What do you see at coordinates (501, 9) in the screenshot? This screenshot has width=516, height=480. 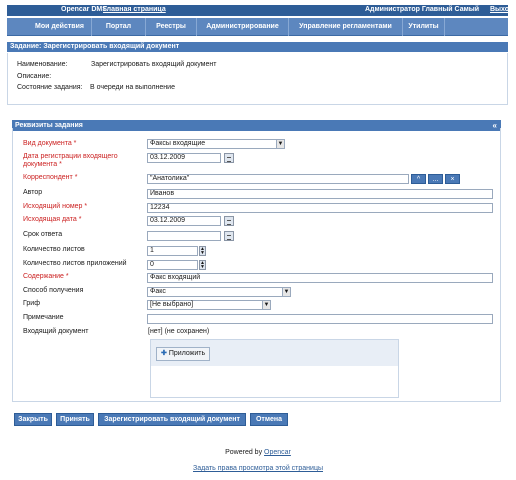 I see `logout-link: Выход` at bounding box center [501, 9].